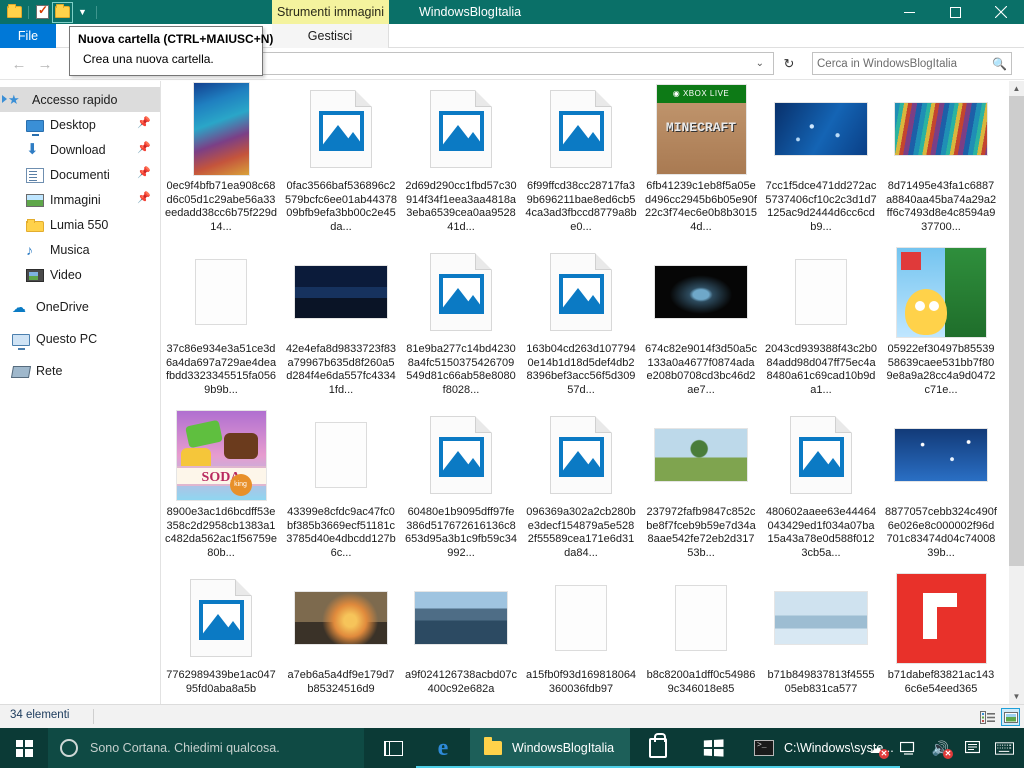  What do you see at coordinates (972, 748) in the screenshot?
I see `action-center-icon` at bounding box center [972, 748].